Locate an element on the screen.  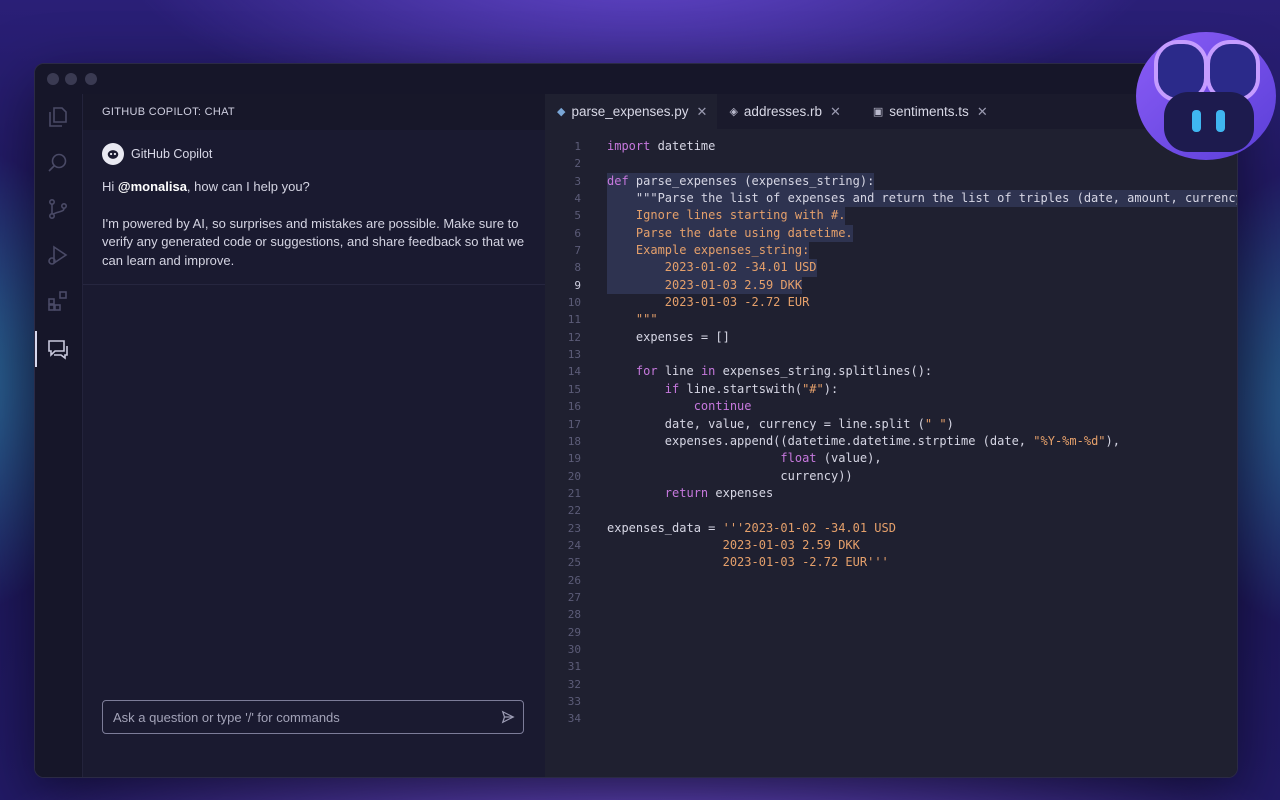
line-content: 2023-01-02 -34.01 USD is located at coordinates (712, 268).